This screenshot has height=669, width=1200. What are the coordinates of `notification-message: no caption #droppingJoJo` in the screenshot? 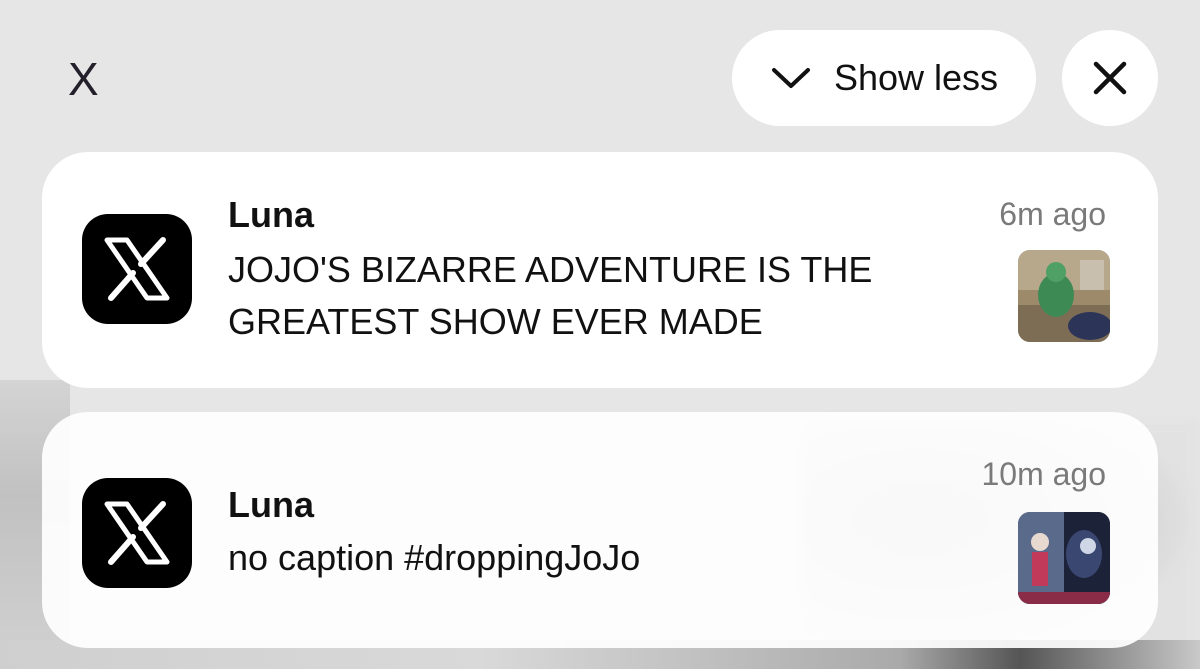 It's located at (434, 557).